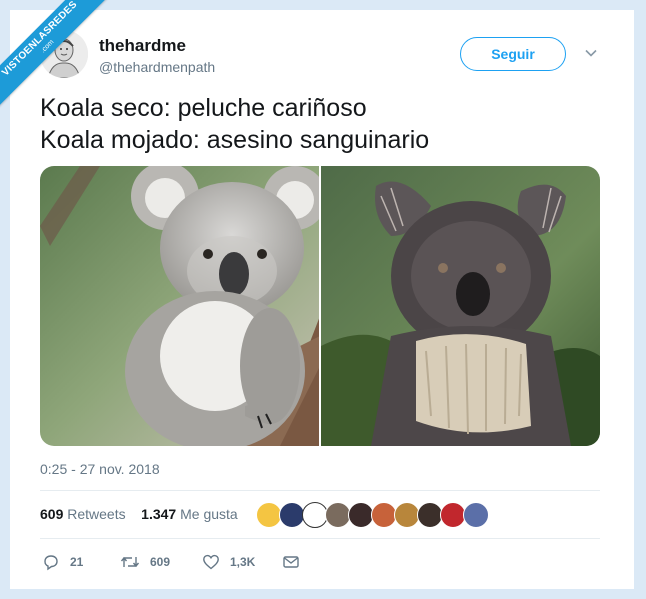 The image size is (646, 599). What do you see at coordinates (243, 562) in the screenshot?
I see `like-count: 1,3K` at bounding box center [243, 562].